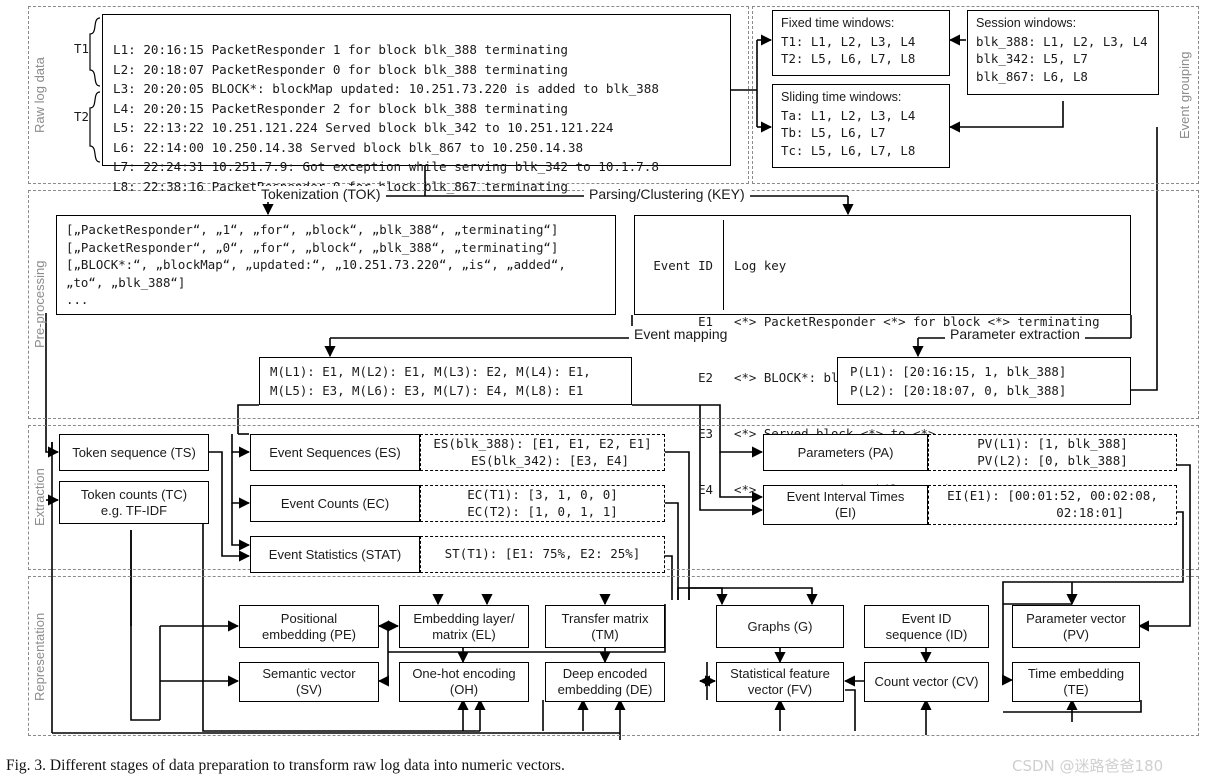 This screenshot has width=1205, height=781. I want to click on positional-embedding-box: Positional embedding (PE), so click(309, 626).